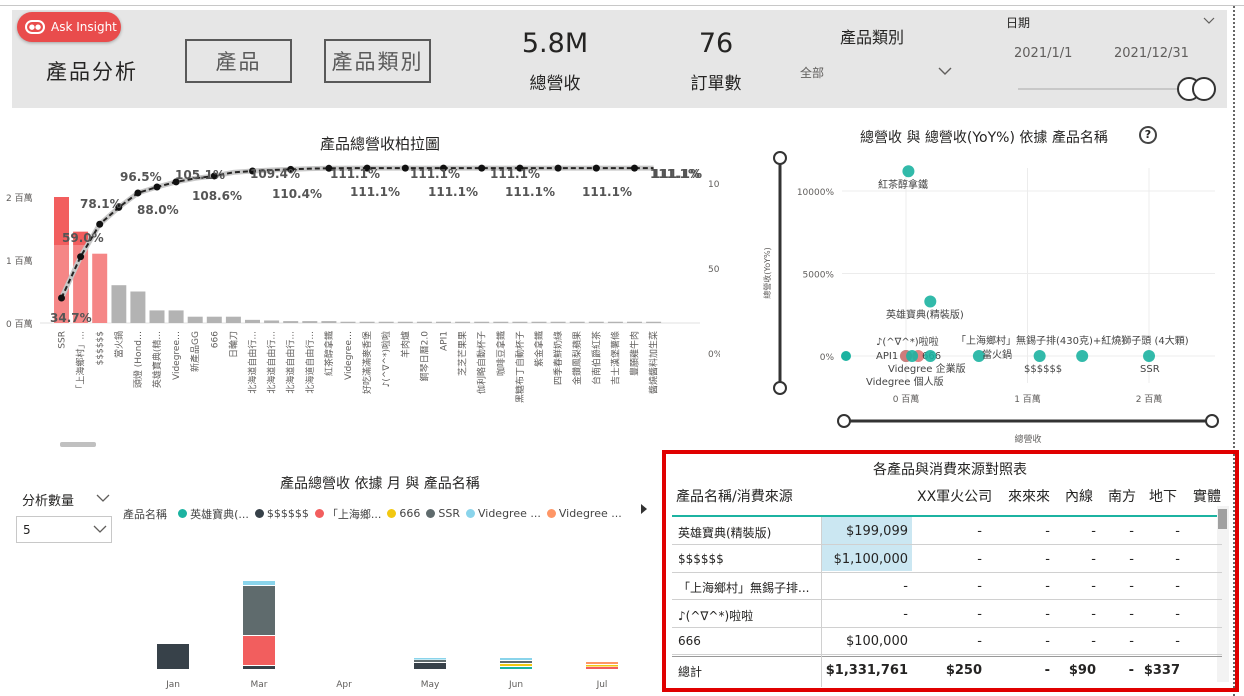 Image resolution: width=1244 pixels, height=696 pixels. What do you see at coordinates (217, 196) in the screenshot?
I see `pareto-pct-label: 108.6%` at bounding box center [217, 196].